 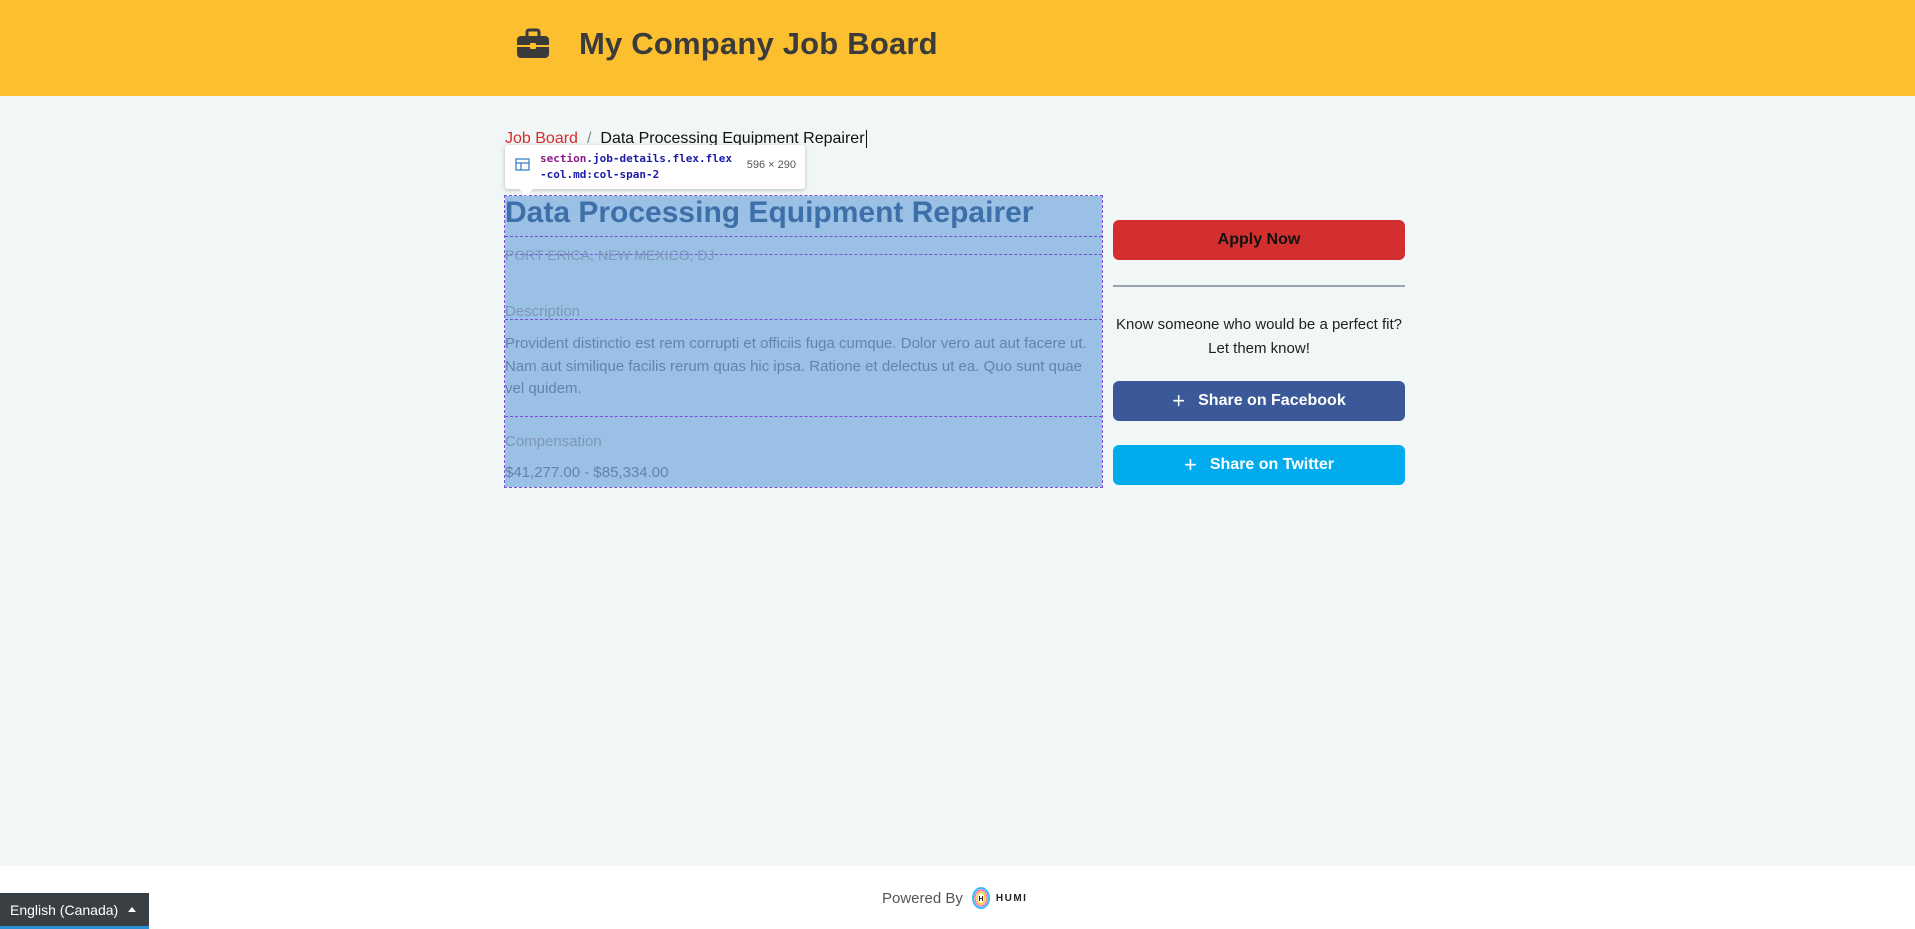 What do you see at coordinates (64, 909) in the screenshot?
I see `language-label: English (Canada)` at bounding box center [64, 909].